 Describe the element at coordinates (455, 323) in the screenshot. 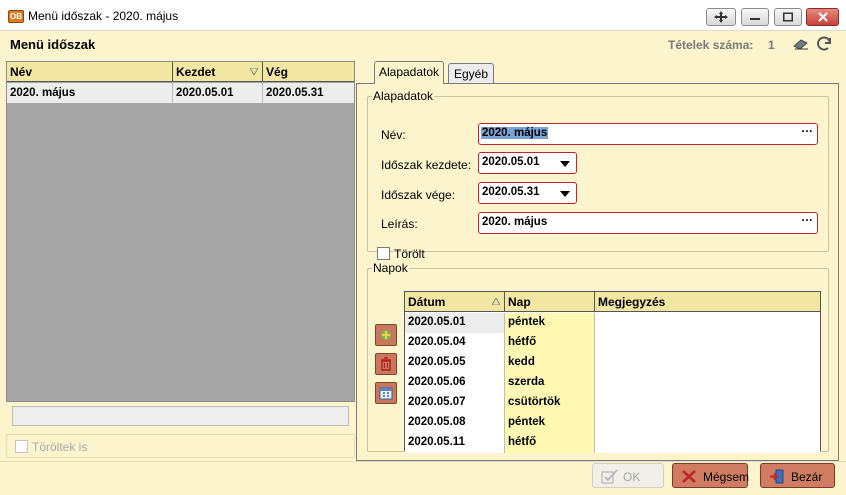

I see `cell-date: 2020.05.01` at that location.